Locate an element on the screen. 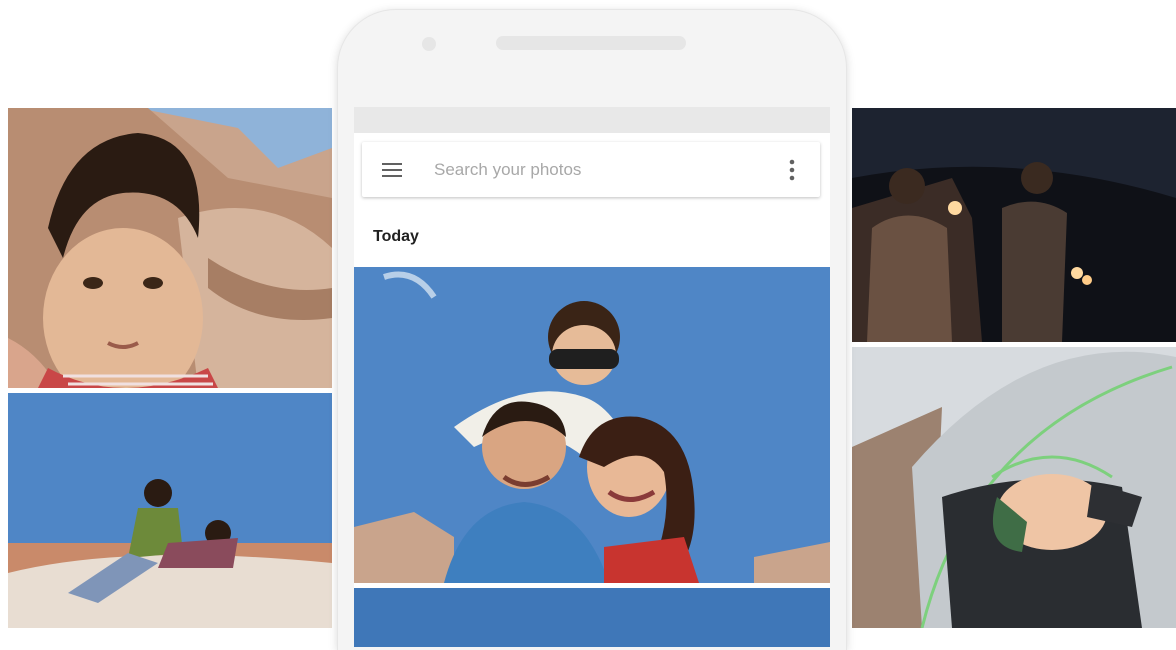 Image resolution: width=1176 pixels, height=650 pixels. menu-button is located at coordinates (392, 169).